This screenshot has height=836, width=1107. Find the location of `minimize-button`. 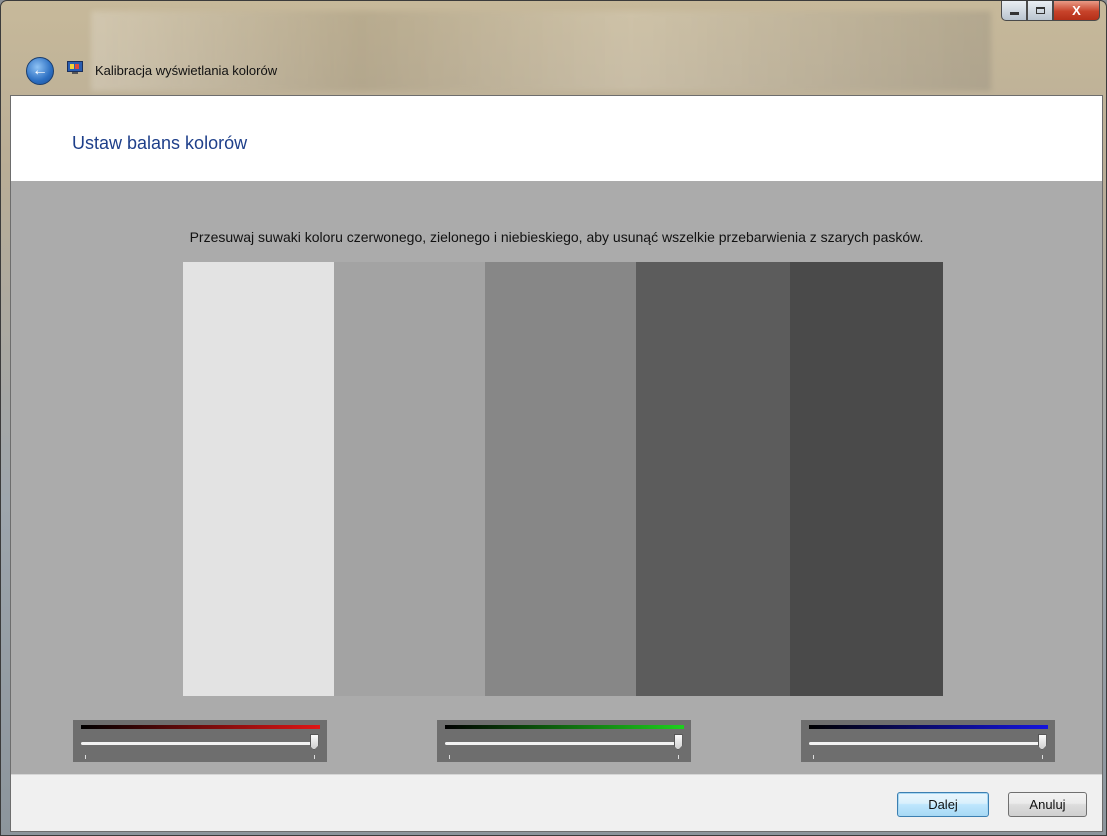

minimize-button is located at coordinates (1014, 11).